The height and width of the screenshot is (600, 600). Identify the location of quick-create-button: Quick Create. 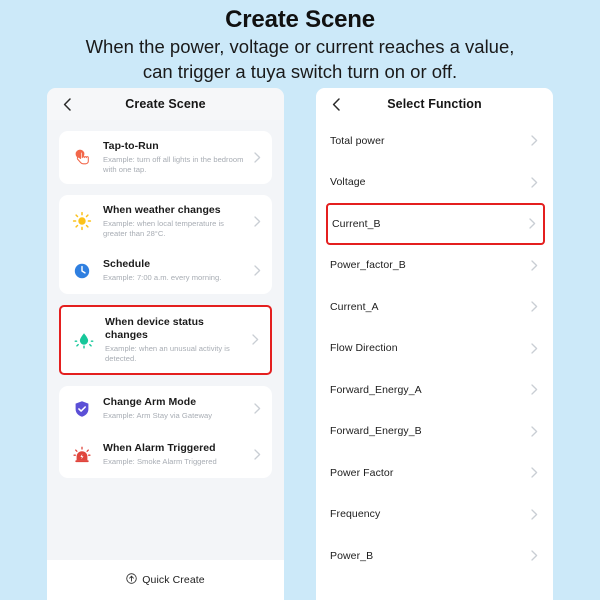
(165, 580).